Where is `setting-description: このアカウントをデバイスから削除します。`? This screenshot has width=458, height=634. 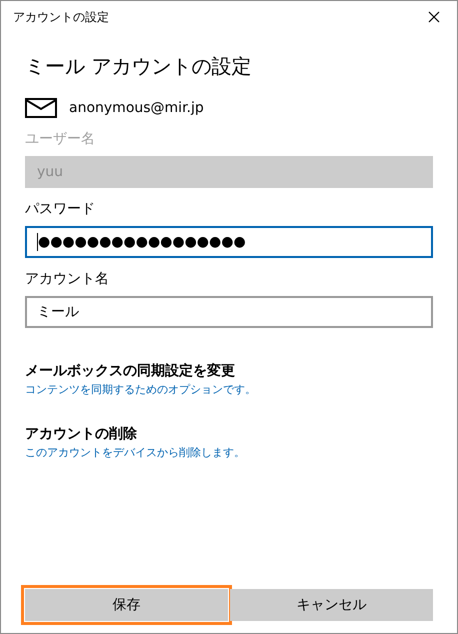 setting-description: このアカウントをデバイスから削除します。 is located at coordinates (135, 452).